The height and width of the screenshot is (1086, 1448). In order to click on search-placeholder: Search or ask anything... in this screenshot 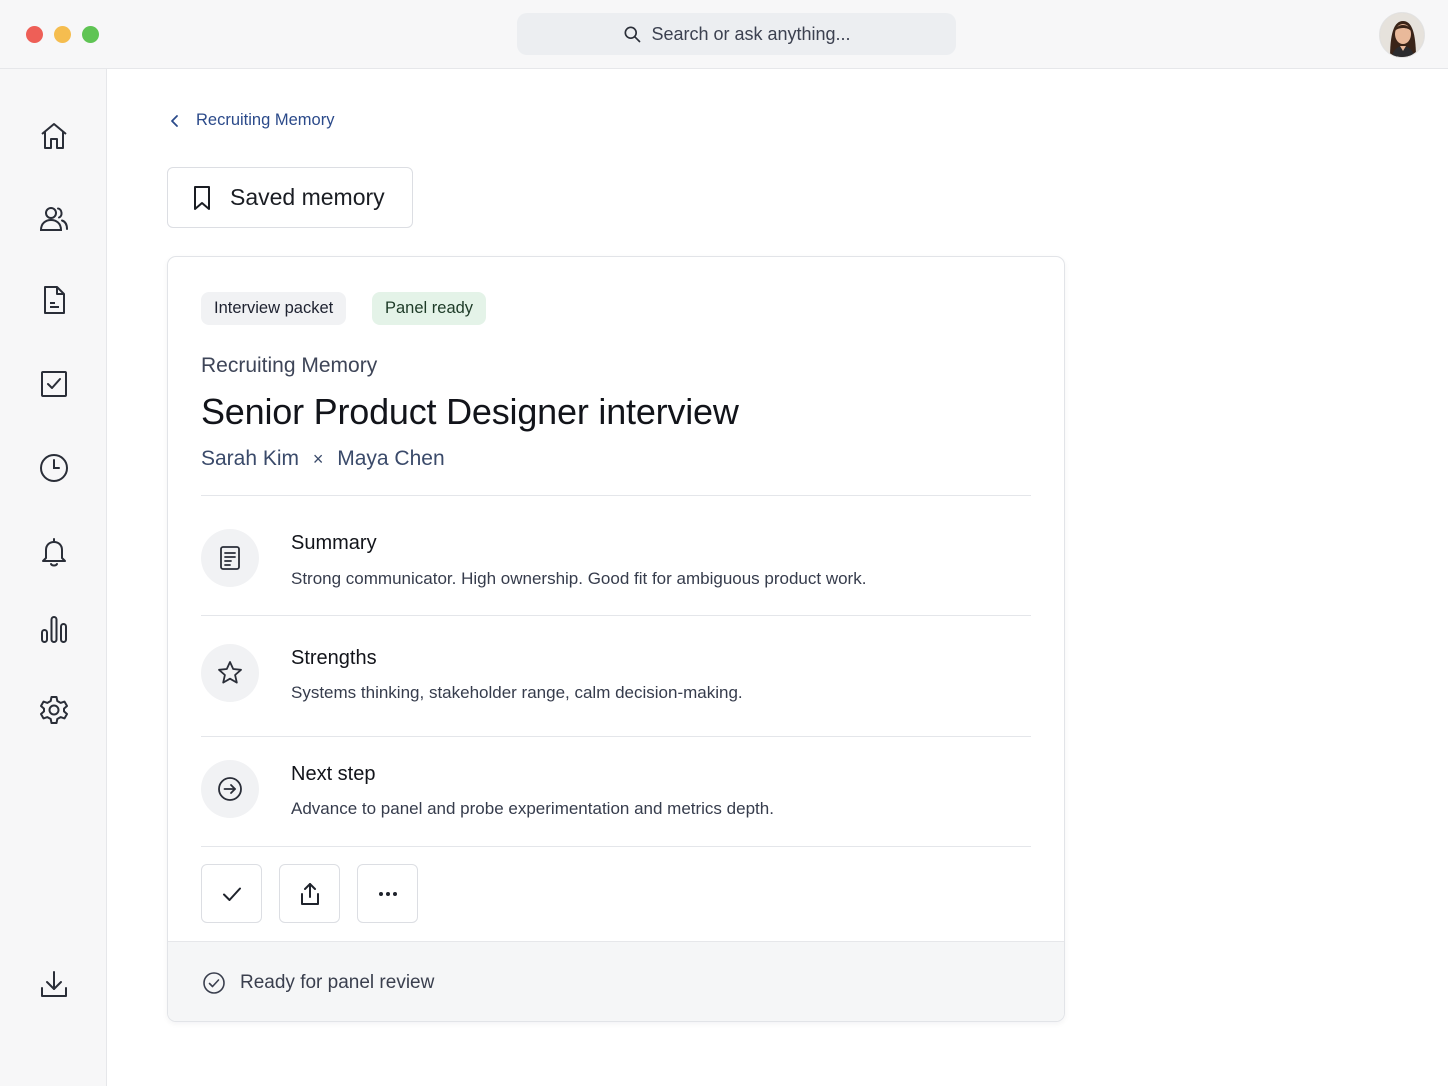, I will do `click(751, 33)`.